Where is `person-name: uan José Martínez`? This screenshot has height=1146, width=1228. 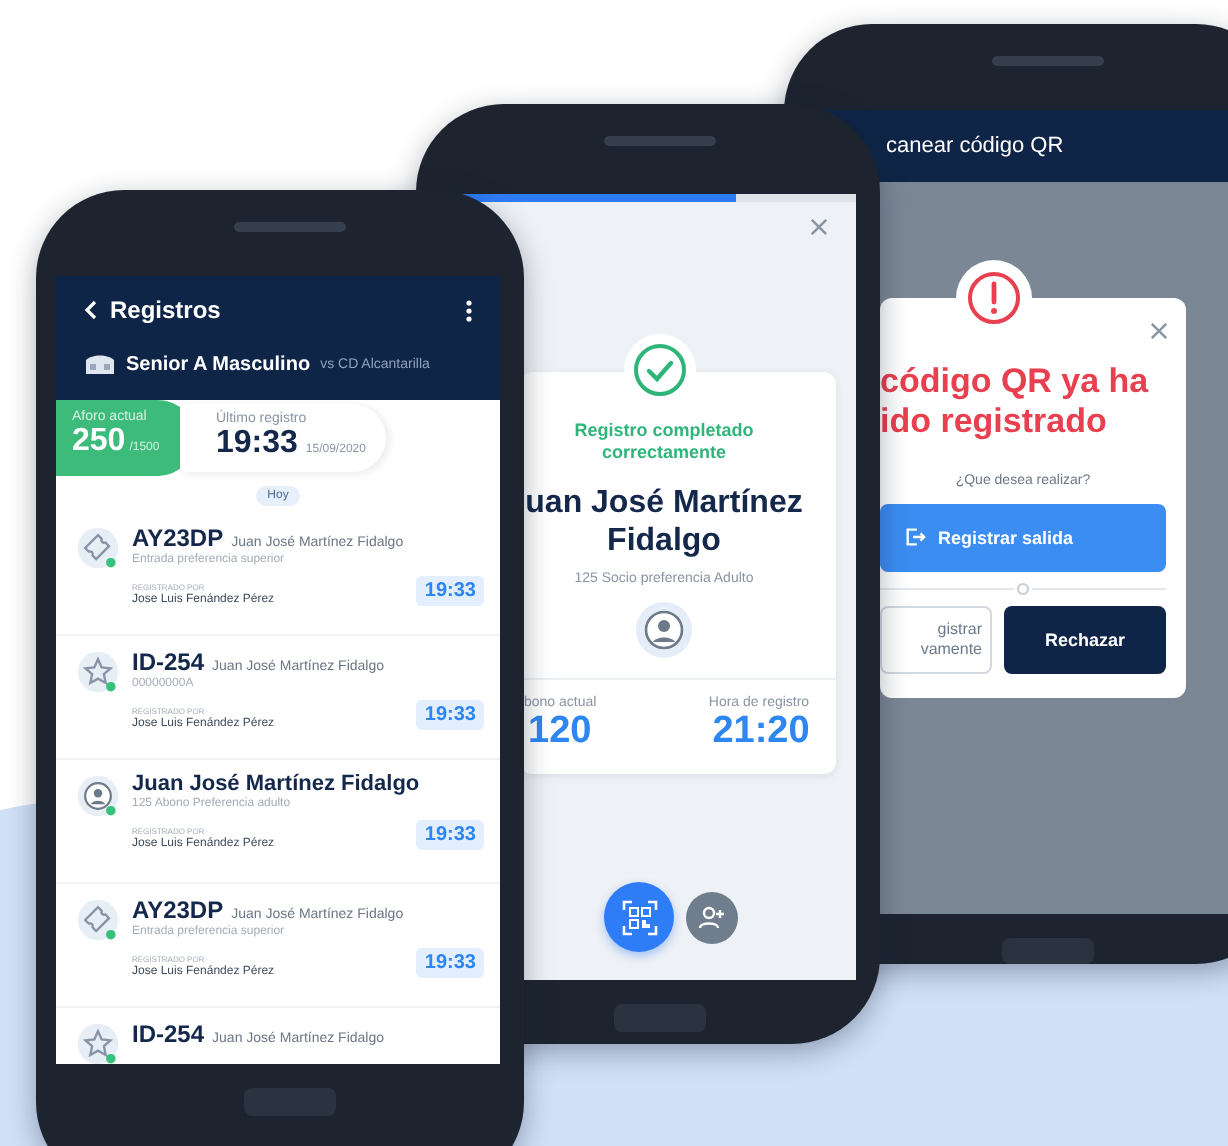 person-name: uan José Martínez is located at coordinates (664, 503).